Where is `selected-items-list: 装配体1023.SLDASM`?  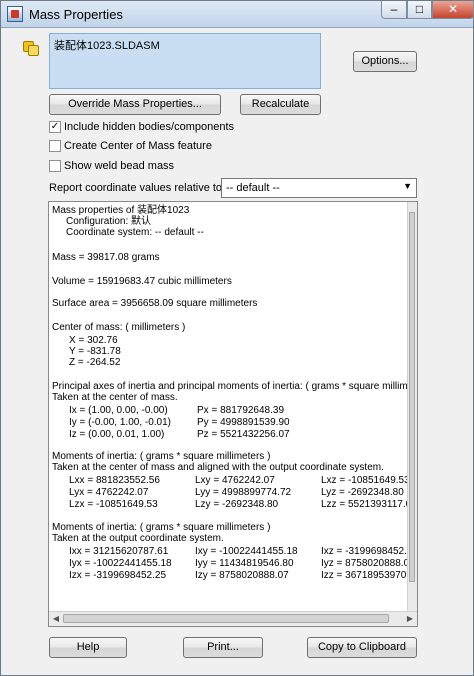 selected-items-list: 装配体1023.SLDASM is located at coordinates (185, 61).